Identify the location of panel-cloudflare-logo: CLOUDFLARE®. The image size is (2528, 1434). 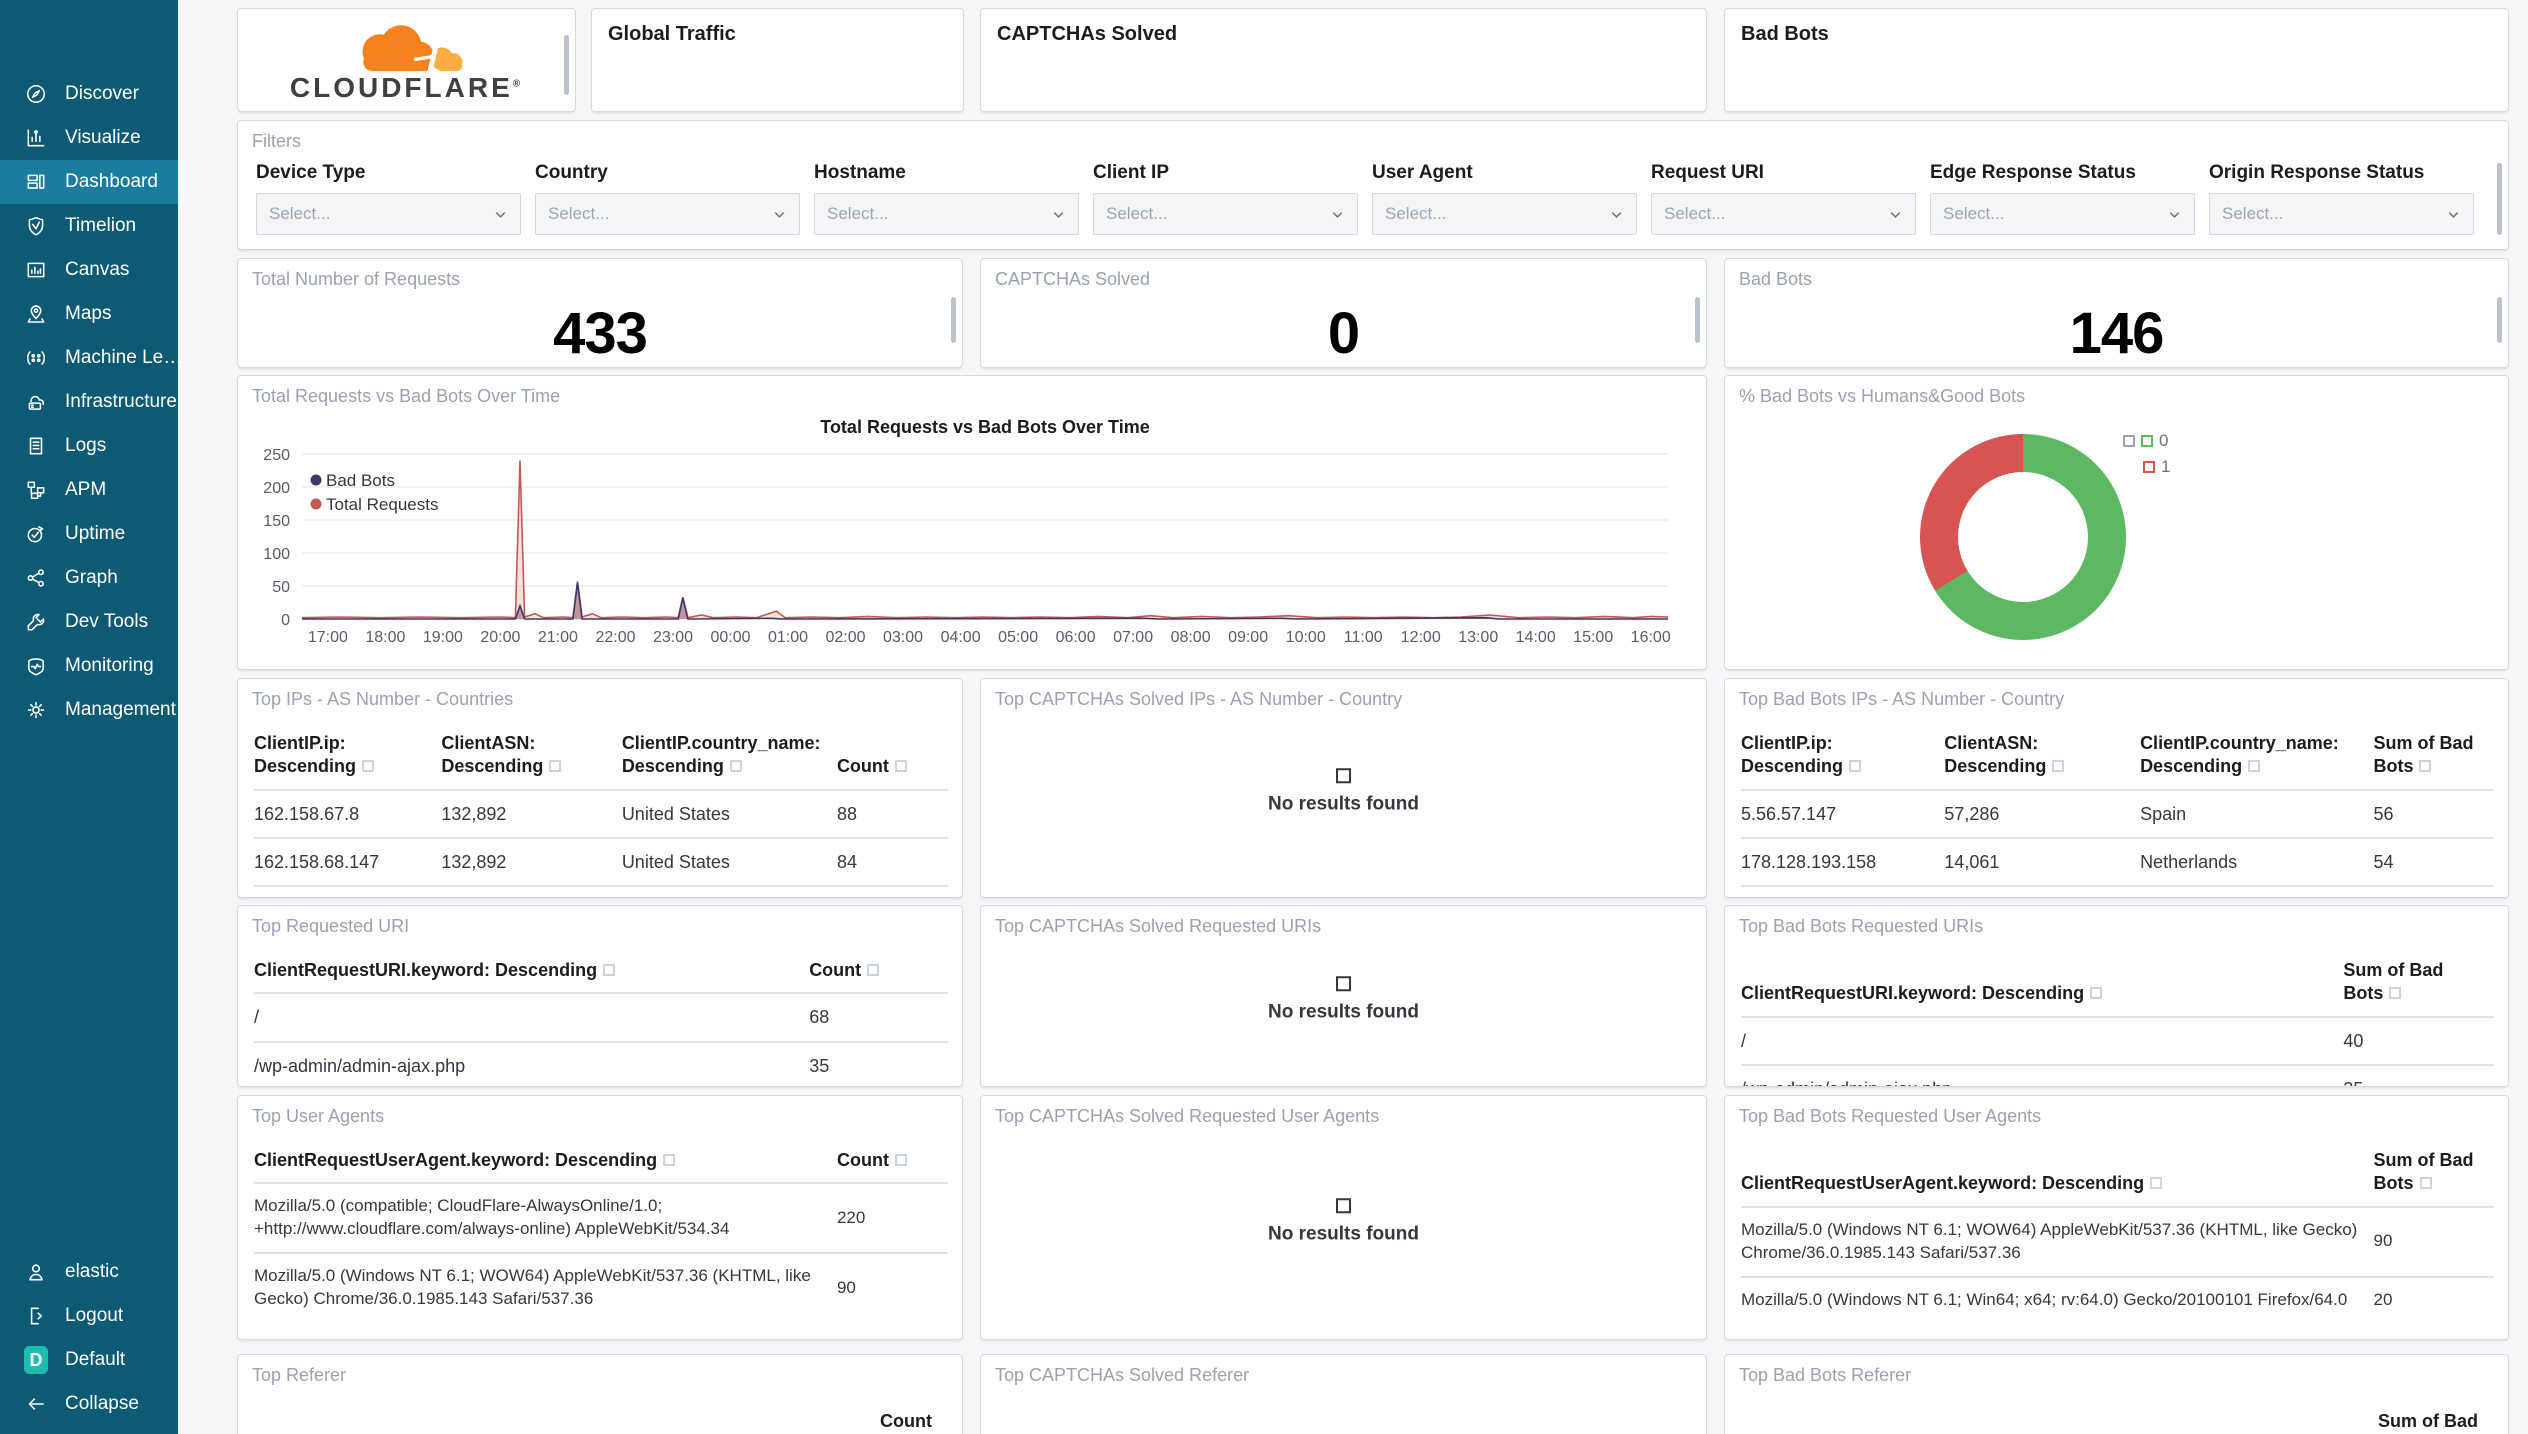
(406, 60).